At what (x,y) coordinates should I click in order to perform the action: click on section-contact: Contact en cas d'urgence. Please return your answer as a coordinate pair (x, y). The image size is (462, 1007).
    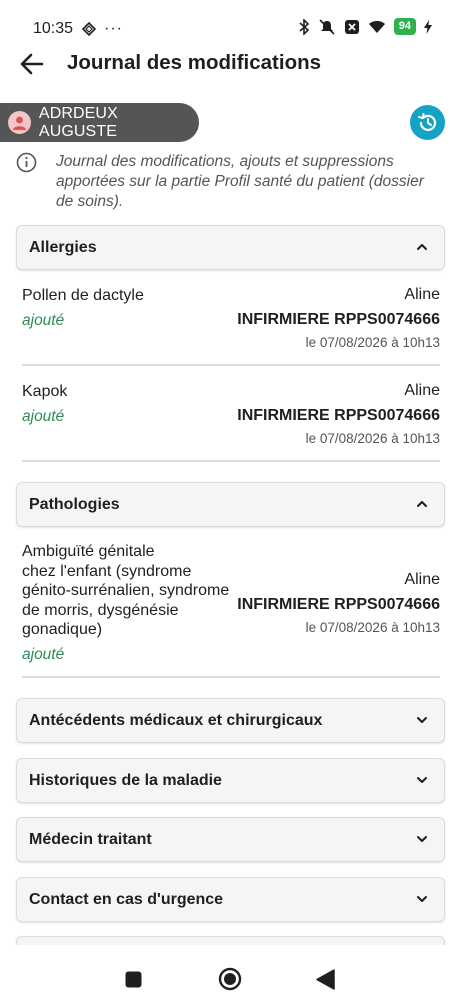
    Looking at the image, I should click on (230, 899).